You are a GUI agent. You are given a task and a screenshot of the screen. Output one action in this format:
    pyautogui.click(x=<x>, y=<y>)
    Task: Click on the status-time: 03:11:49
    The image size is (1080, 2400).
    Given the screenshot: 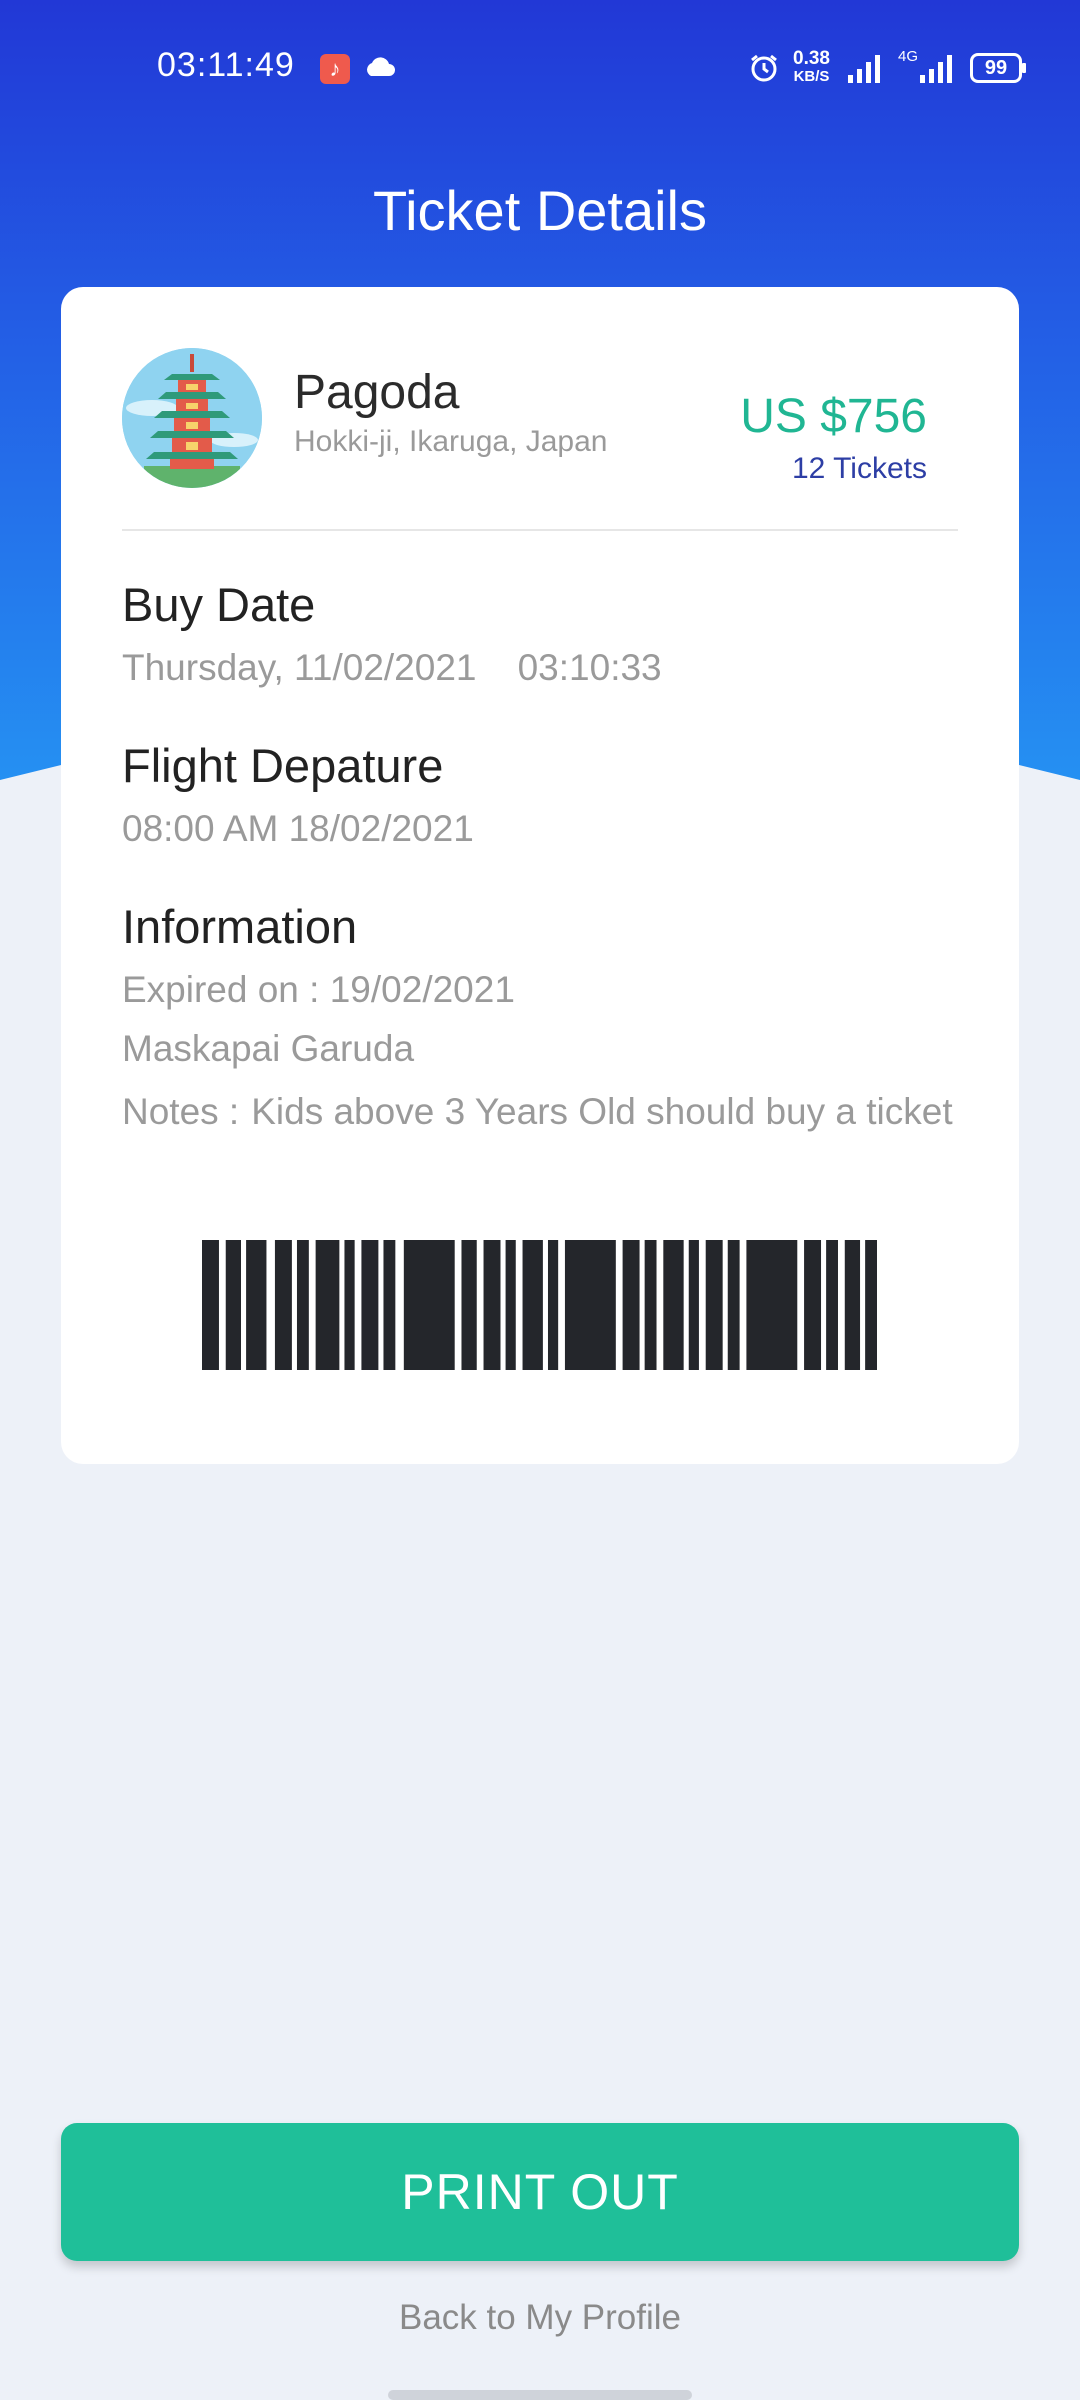 What is the action you would take?
    pyautogui.click(x=226, y=65)
    